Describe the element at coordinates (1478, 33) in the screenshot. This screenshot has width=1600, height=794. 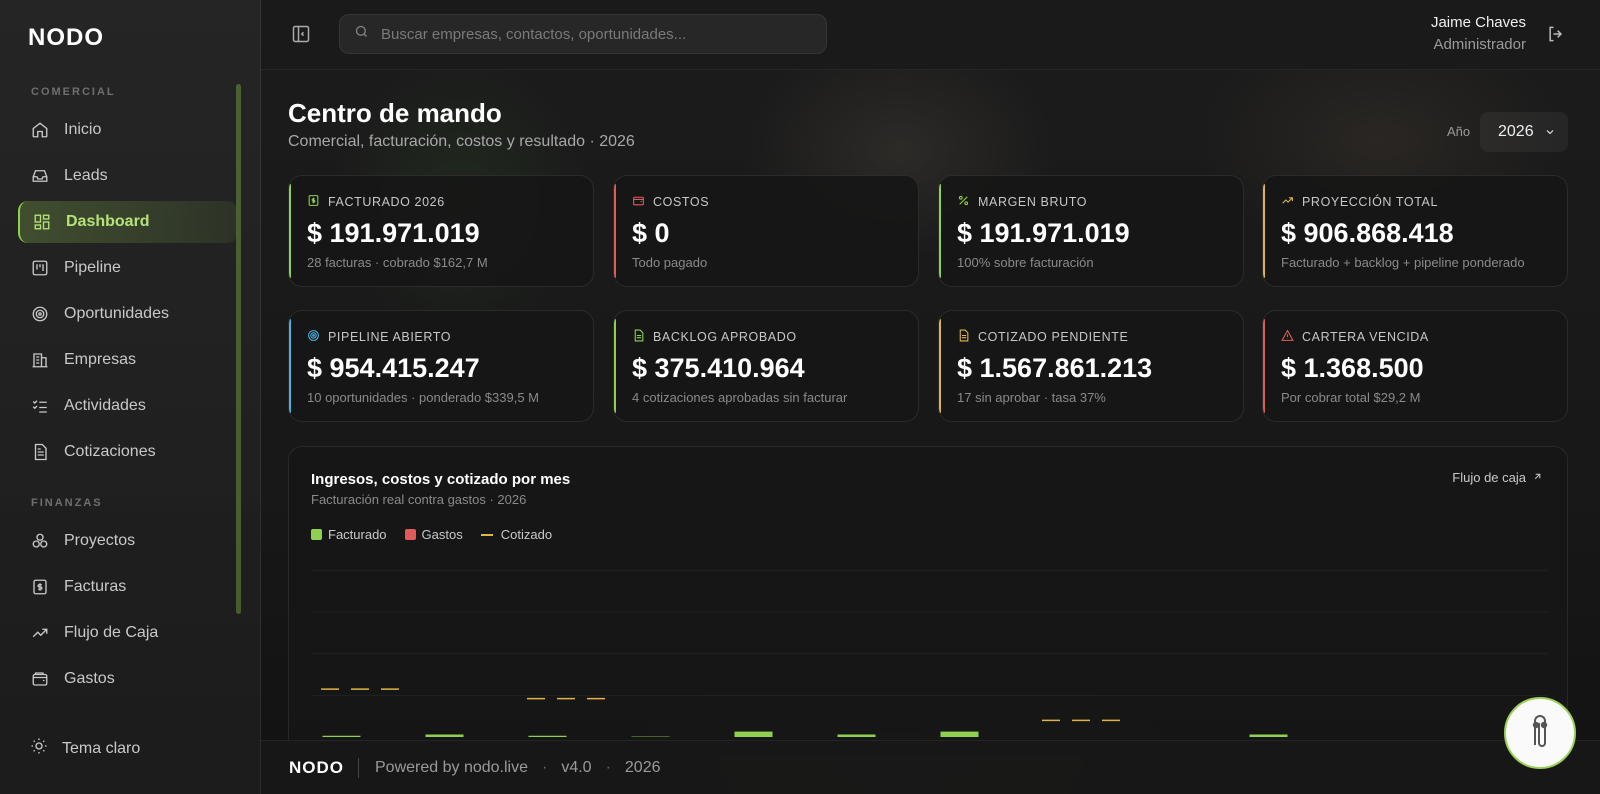
I see `user-info: Jaime Chaves Administrador` at that location.